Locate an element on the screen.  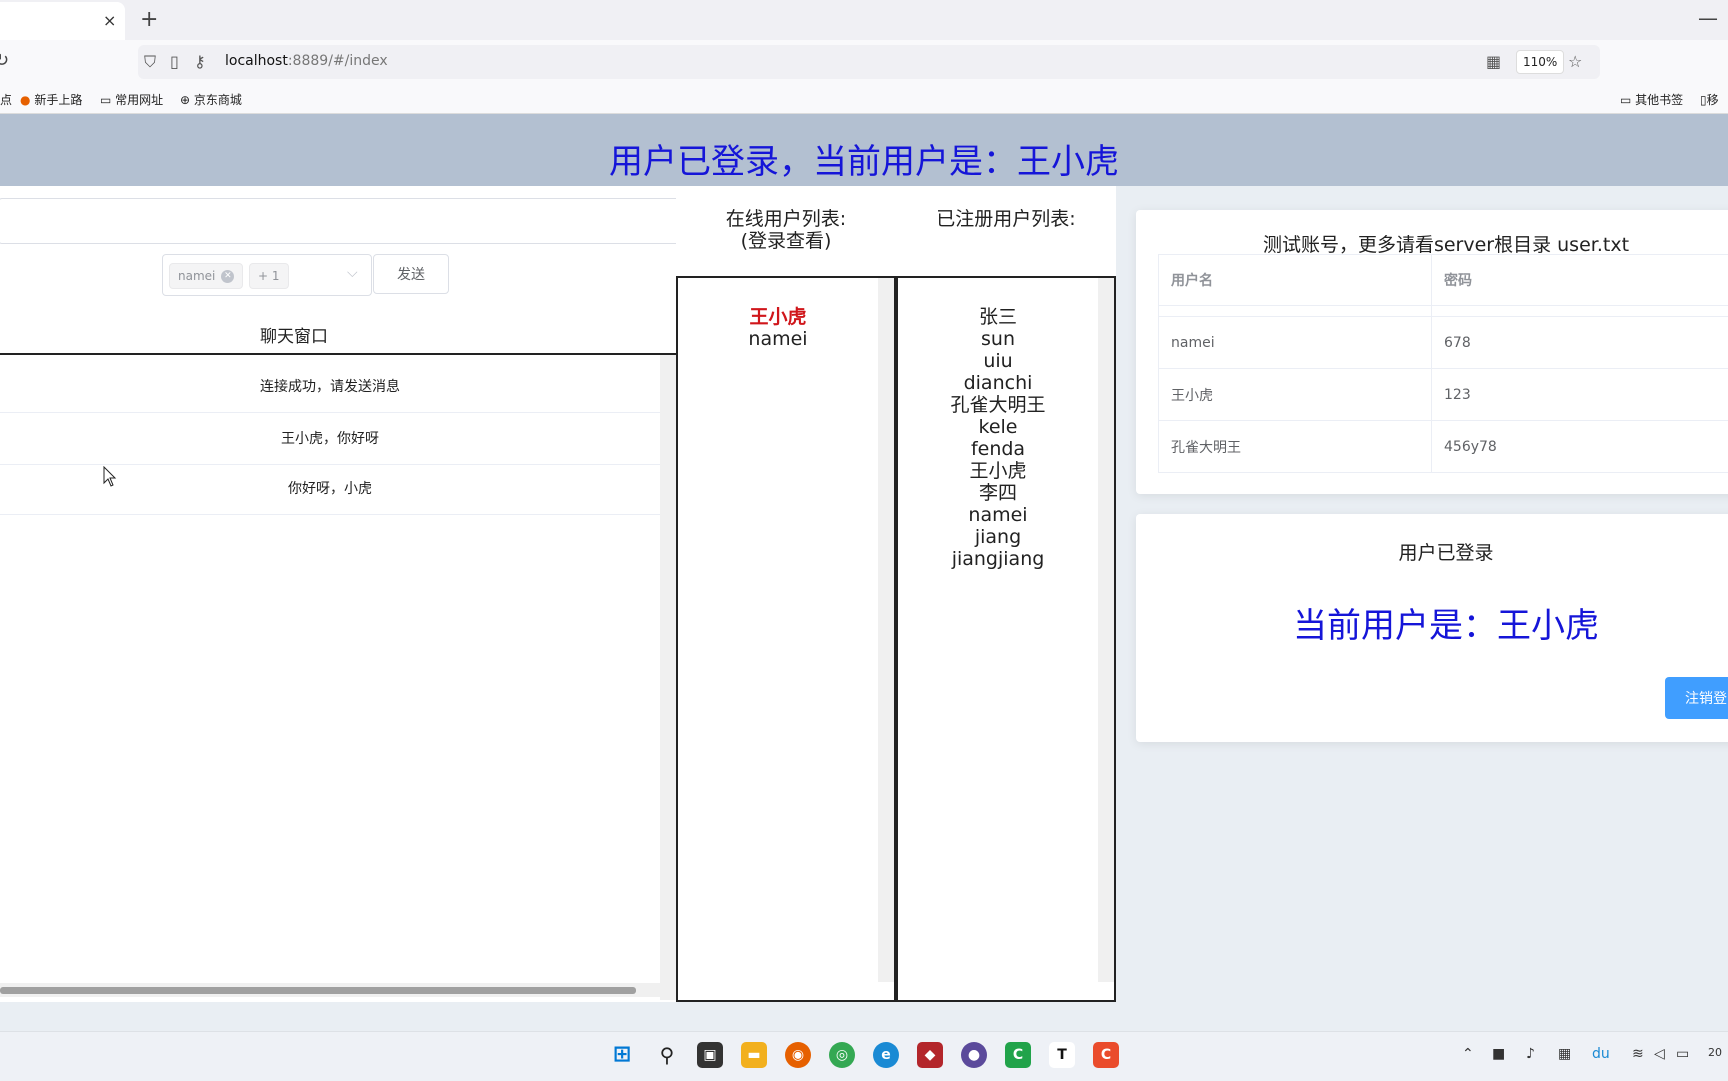
app-header: 用户已登录，当前用户是：王小虎 is located at coordinates (864, 150).